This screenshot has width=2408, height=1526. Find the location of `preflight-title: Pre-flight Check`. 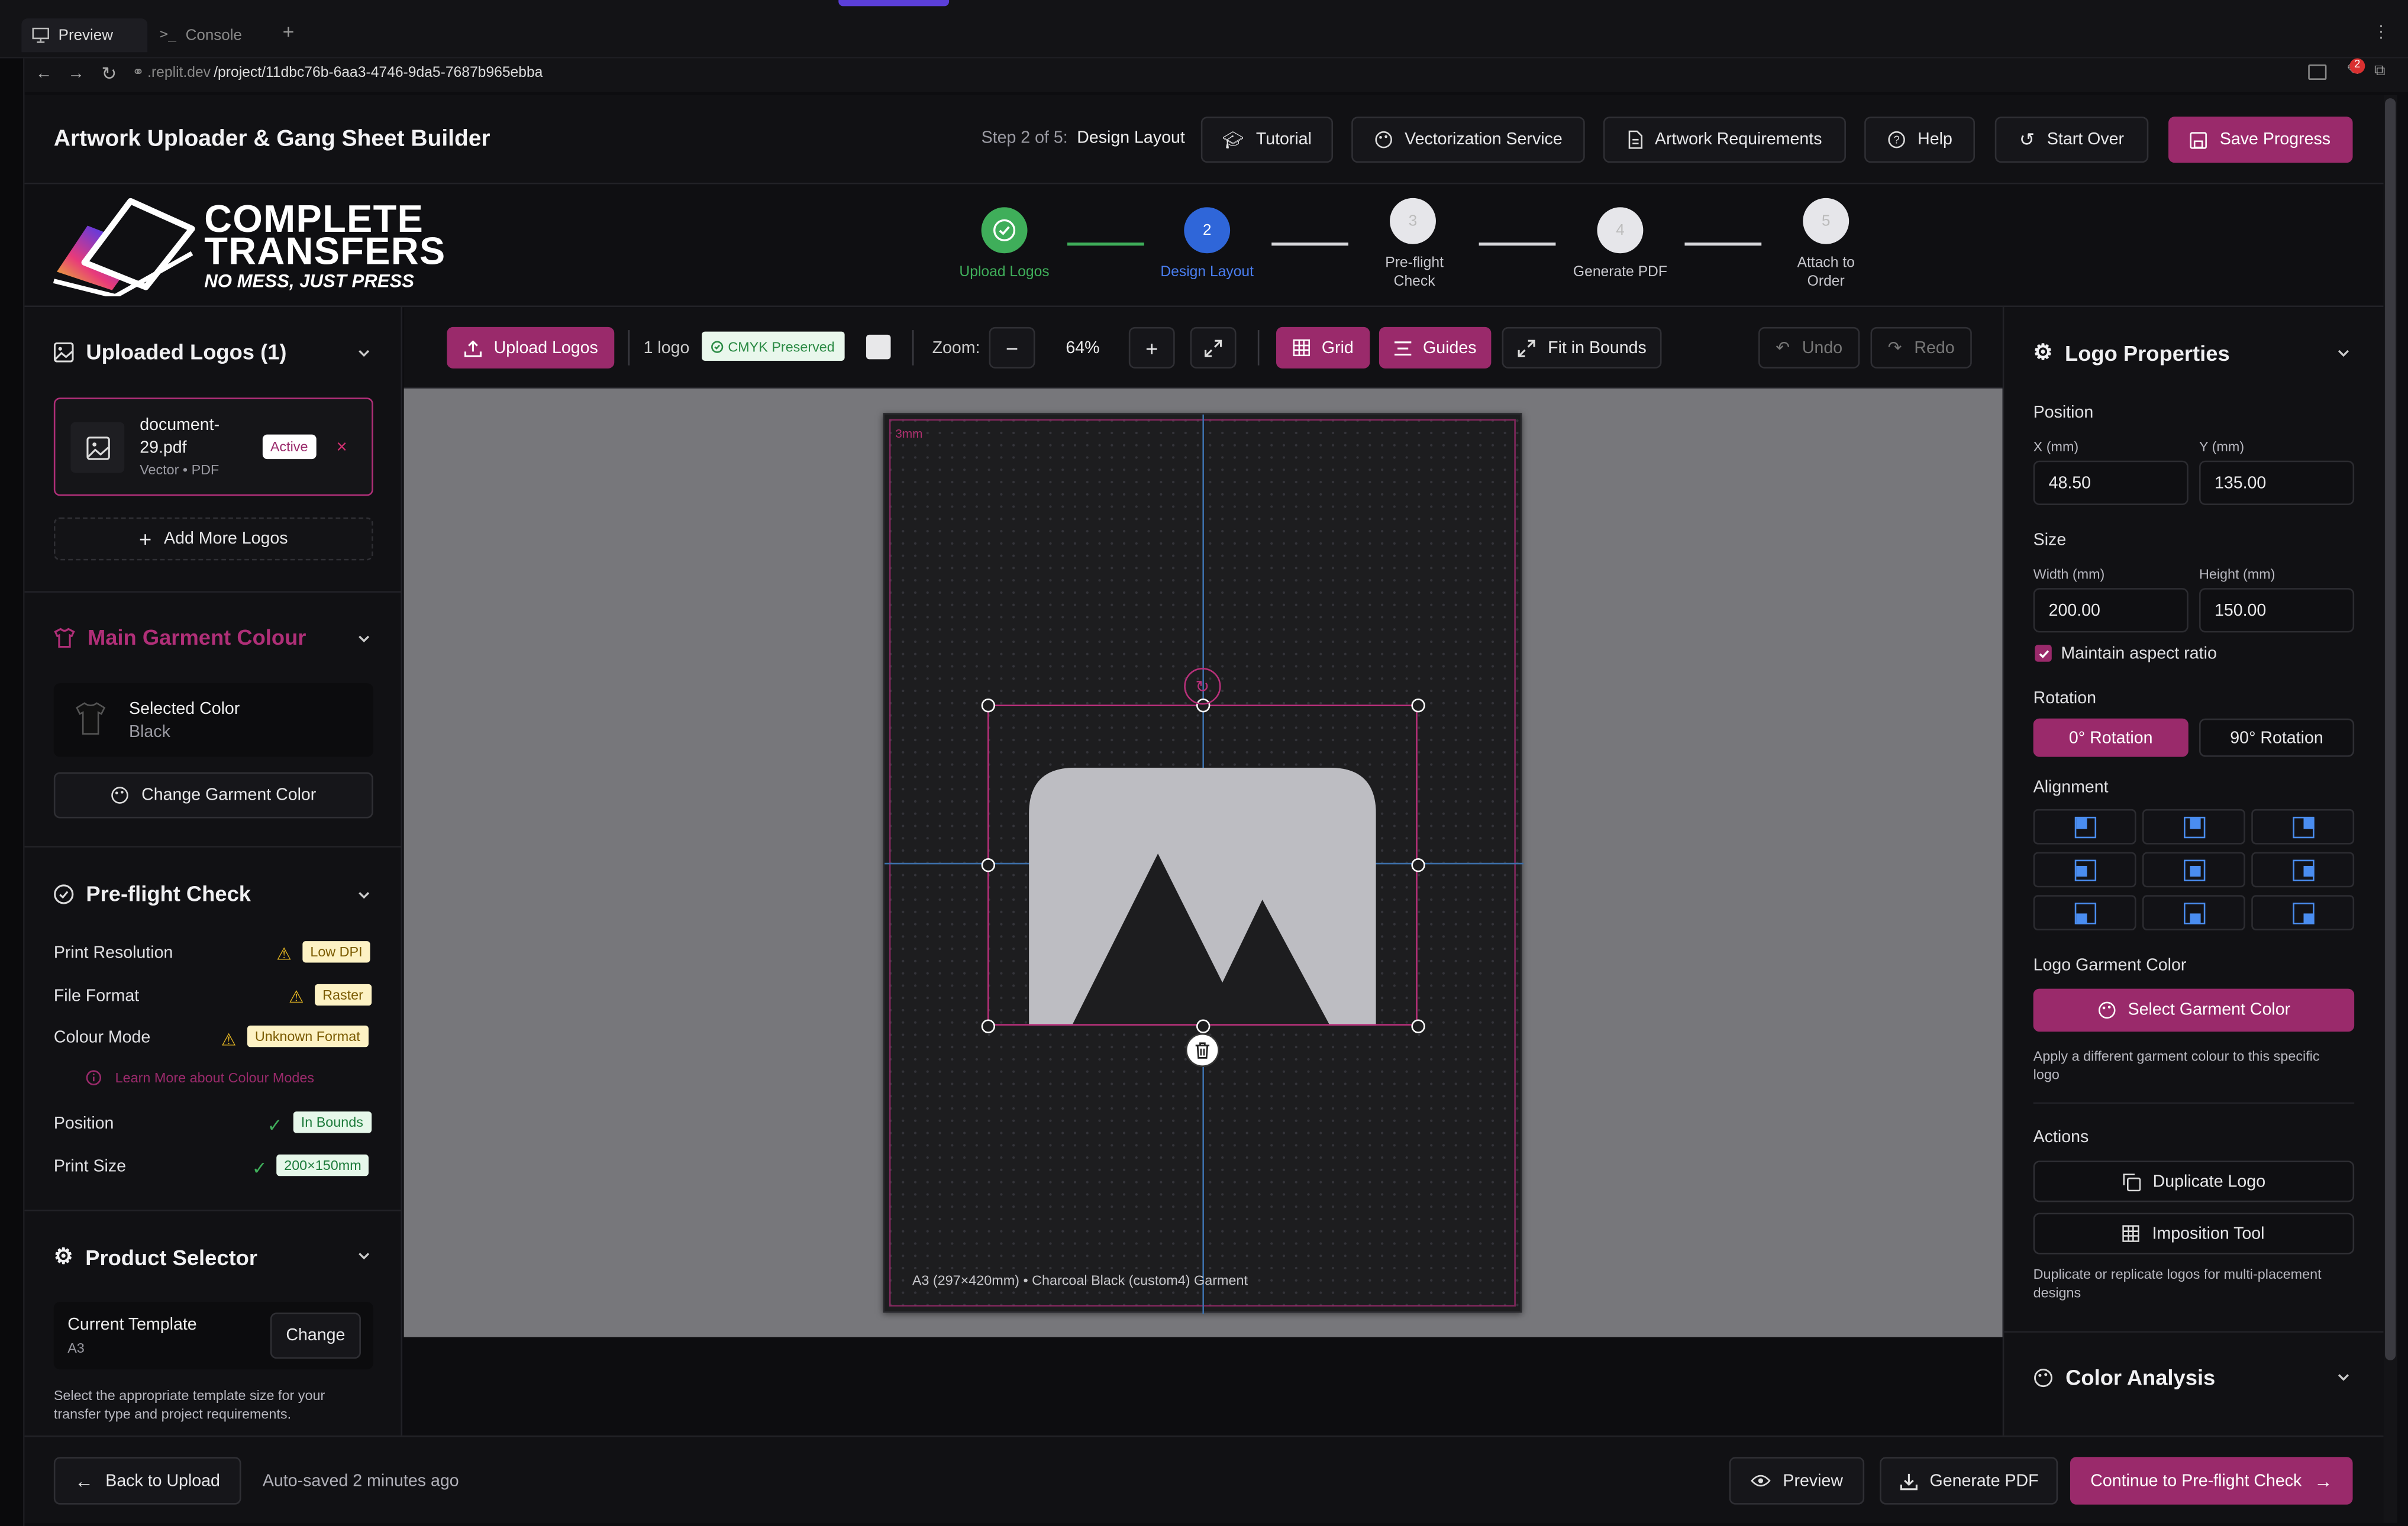

preflight-title: Pre-flight Check is located at coordinates (153, 893).